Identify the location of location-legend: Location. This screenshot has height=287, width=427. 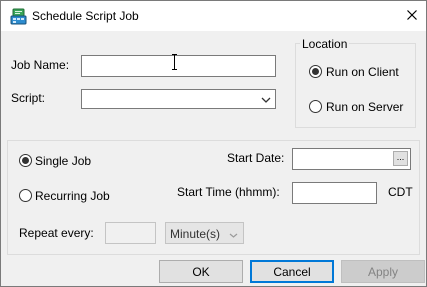
(325, 44).